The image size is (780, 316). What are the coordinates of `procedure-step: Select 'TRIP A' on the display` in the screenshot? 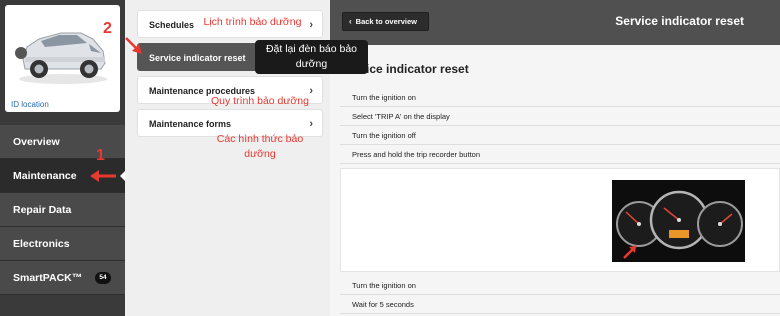 It's located at (560, 116).